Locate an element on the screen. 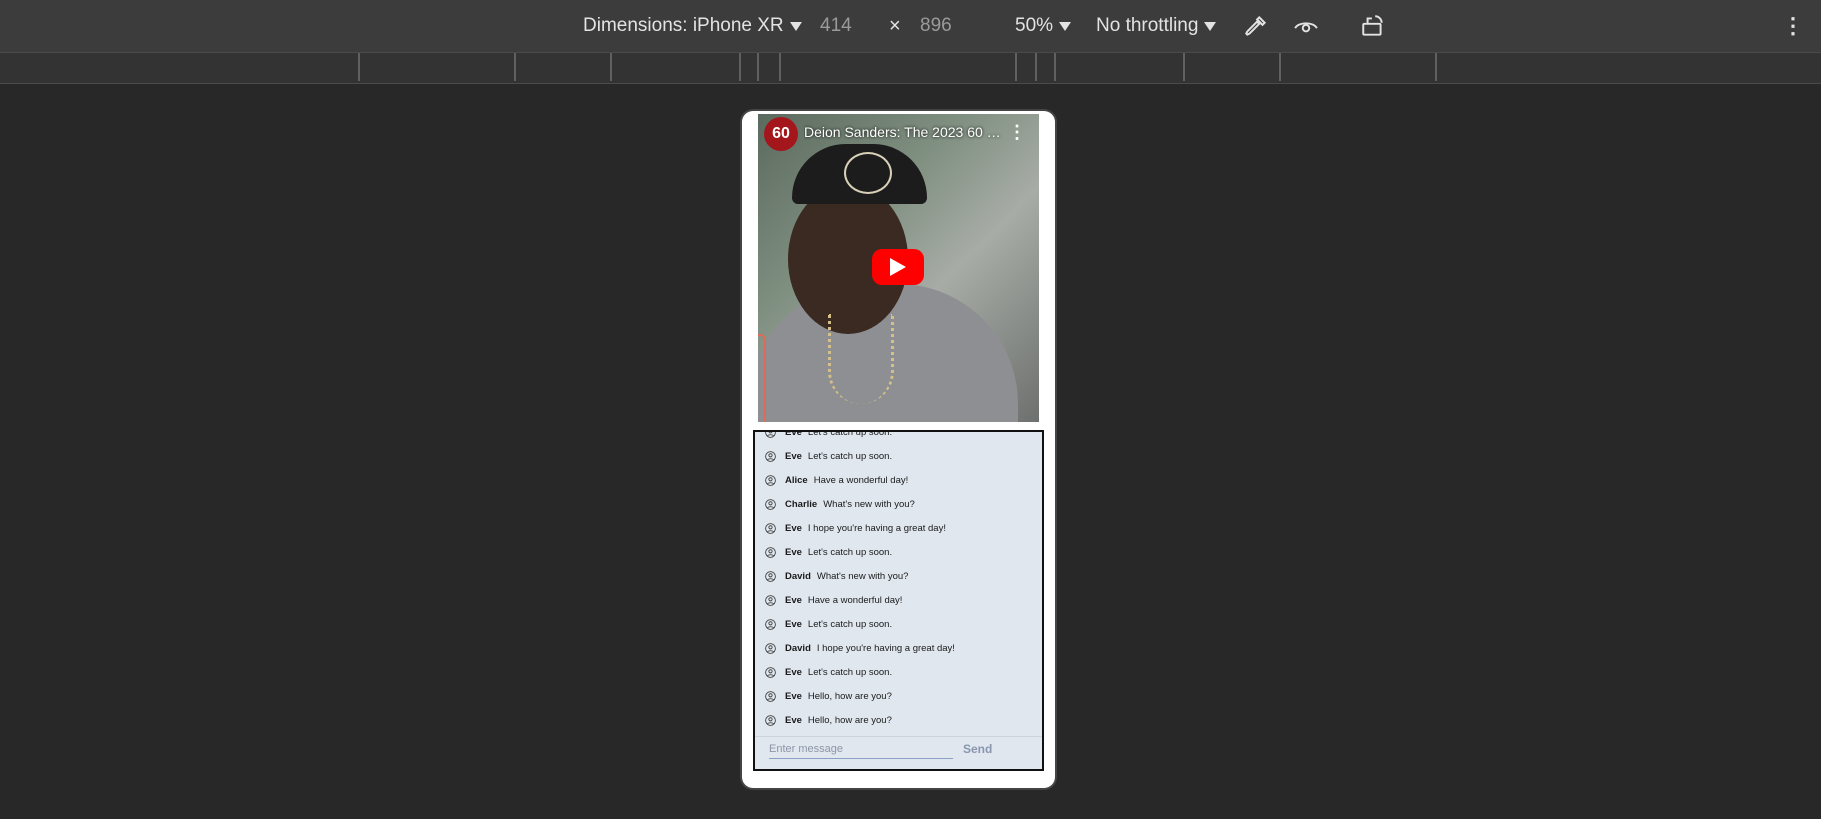 The width and height of the screenshot is (1821, 819). zoom-dropdown: 50% is located at coordinates (1043, 26).